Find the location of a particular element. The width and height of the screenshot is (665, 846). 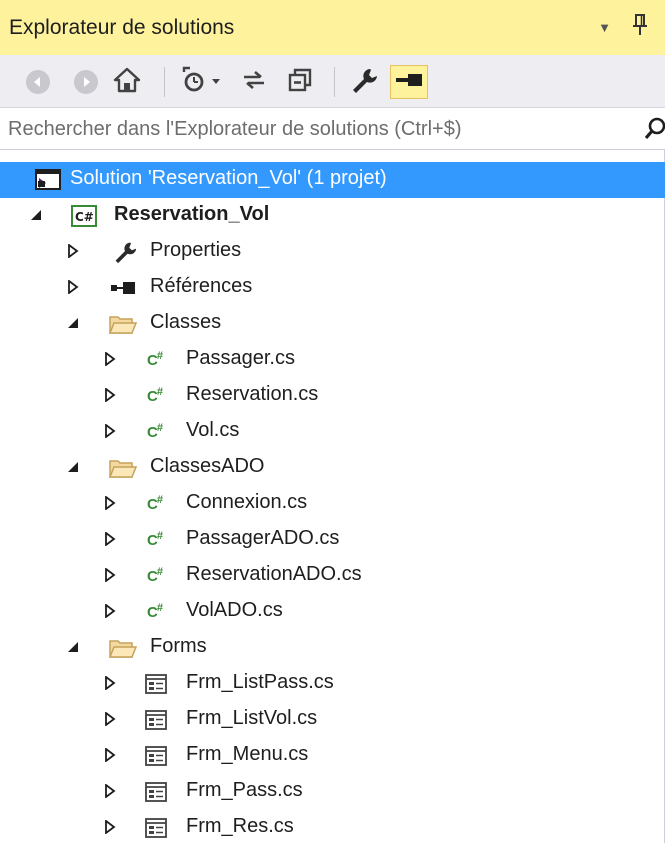

tree-item-label: Properties is located at coordinates (196, 250).